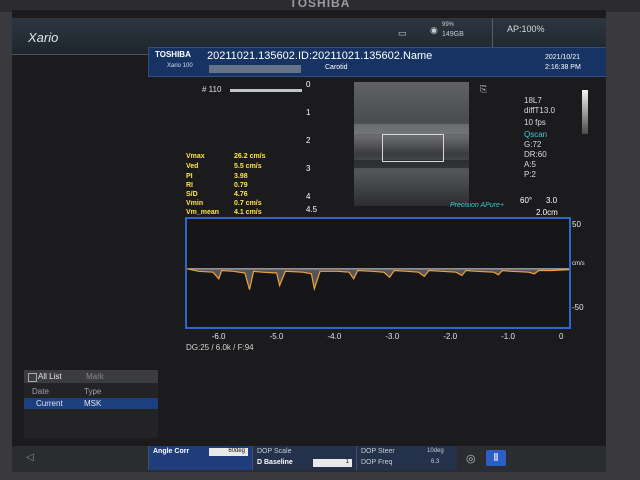  What do you see at coordinates (312, 209) in the screenshot?
I see `depth-mark-4-5: 4.5` at bounding box center [312, 209].